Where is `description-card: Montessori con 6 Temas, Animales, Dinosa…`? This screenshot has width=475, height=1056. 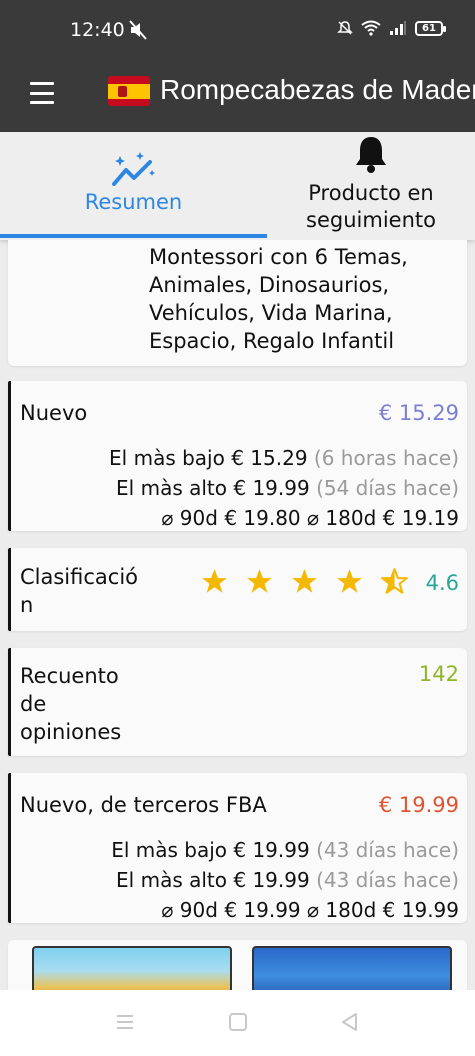
description-card: Montessori con 6 Temas, Animales, Dinosa… is located at coordinates (237, 303).